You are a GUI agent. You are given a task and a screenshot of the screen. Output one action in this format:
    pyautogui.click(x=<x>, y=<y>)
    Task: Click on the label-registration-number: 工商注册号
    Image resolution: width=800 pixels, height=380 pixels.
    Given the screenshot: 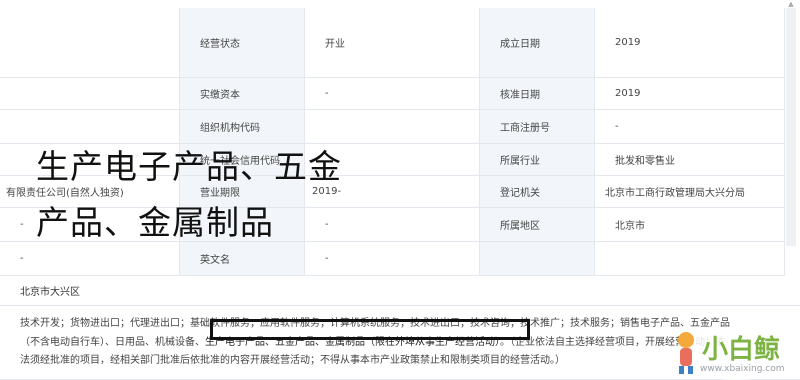 What is the action you would take?
    pyautogui.click(x=537, y=127)
    